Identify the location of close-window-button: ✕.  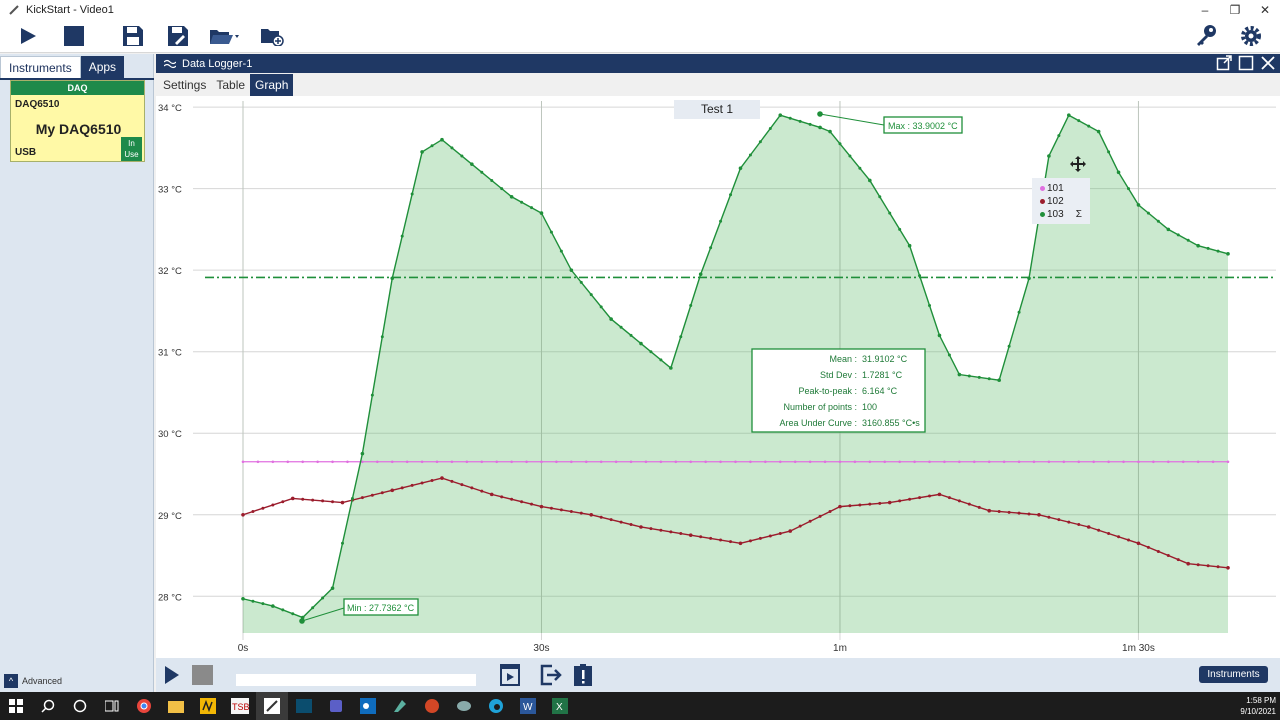
(1265, 10).